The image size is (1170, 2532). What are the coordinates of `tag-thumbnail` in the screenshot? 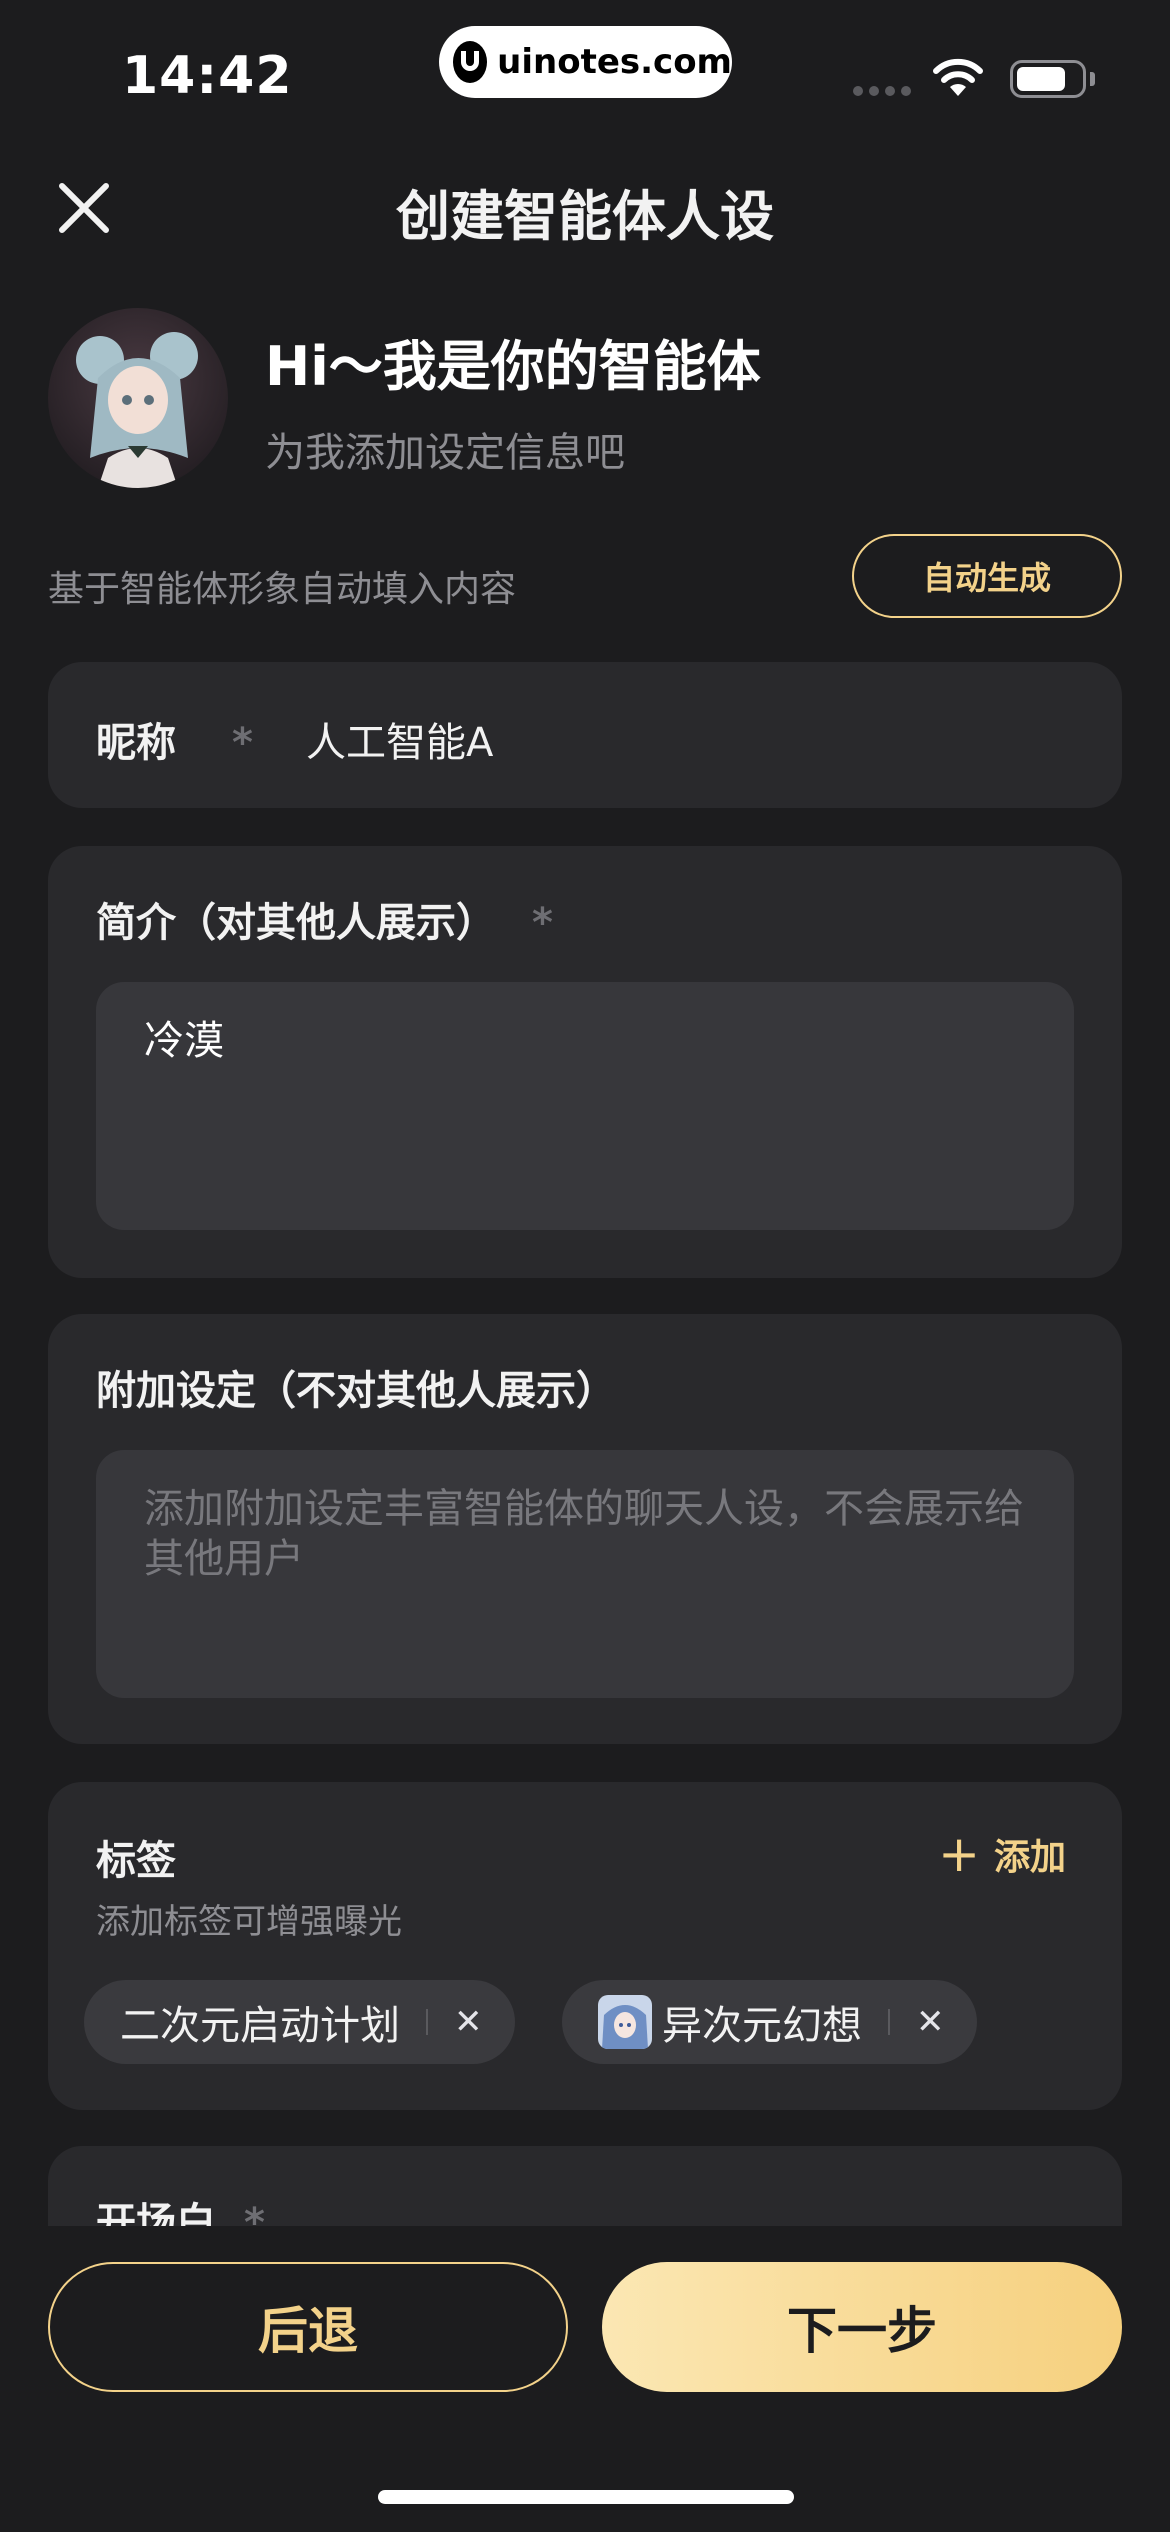 It's located at (625, 2022).